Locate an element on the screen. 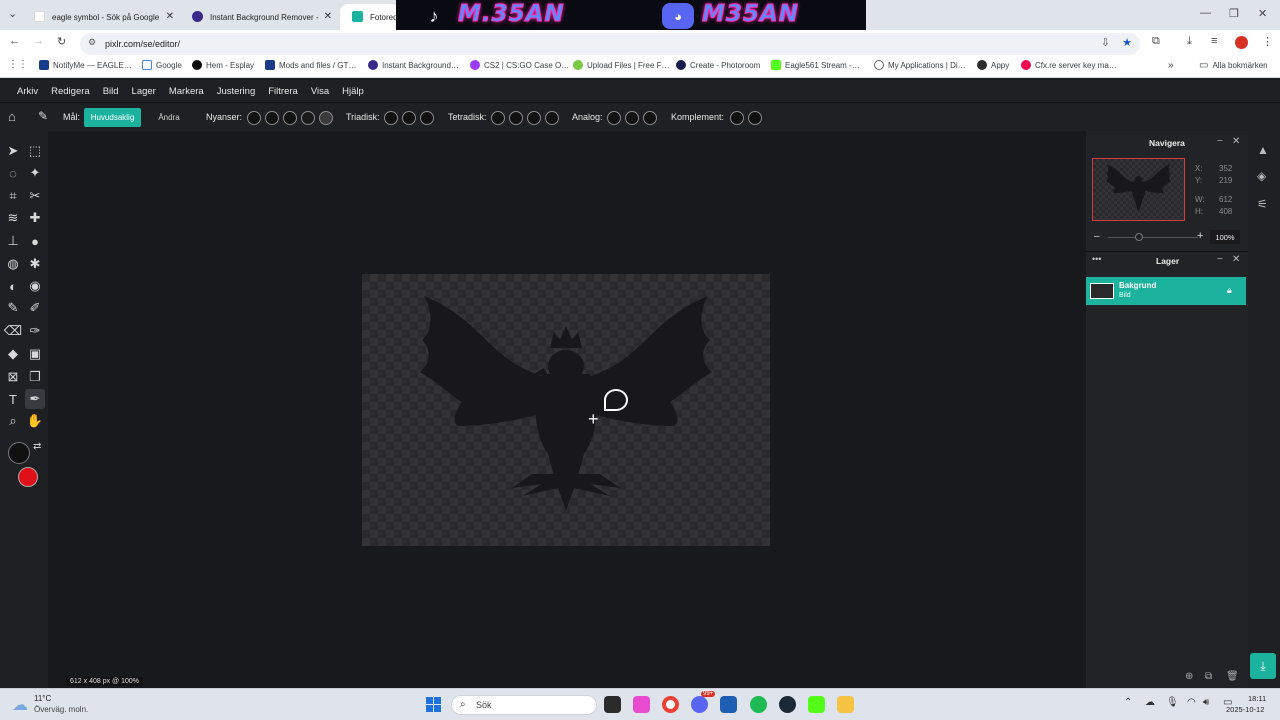 The height and width of the screenshot is (720, 1280). site-info-icon: ⚙ is located at coordinates (92, 42).